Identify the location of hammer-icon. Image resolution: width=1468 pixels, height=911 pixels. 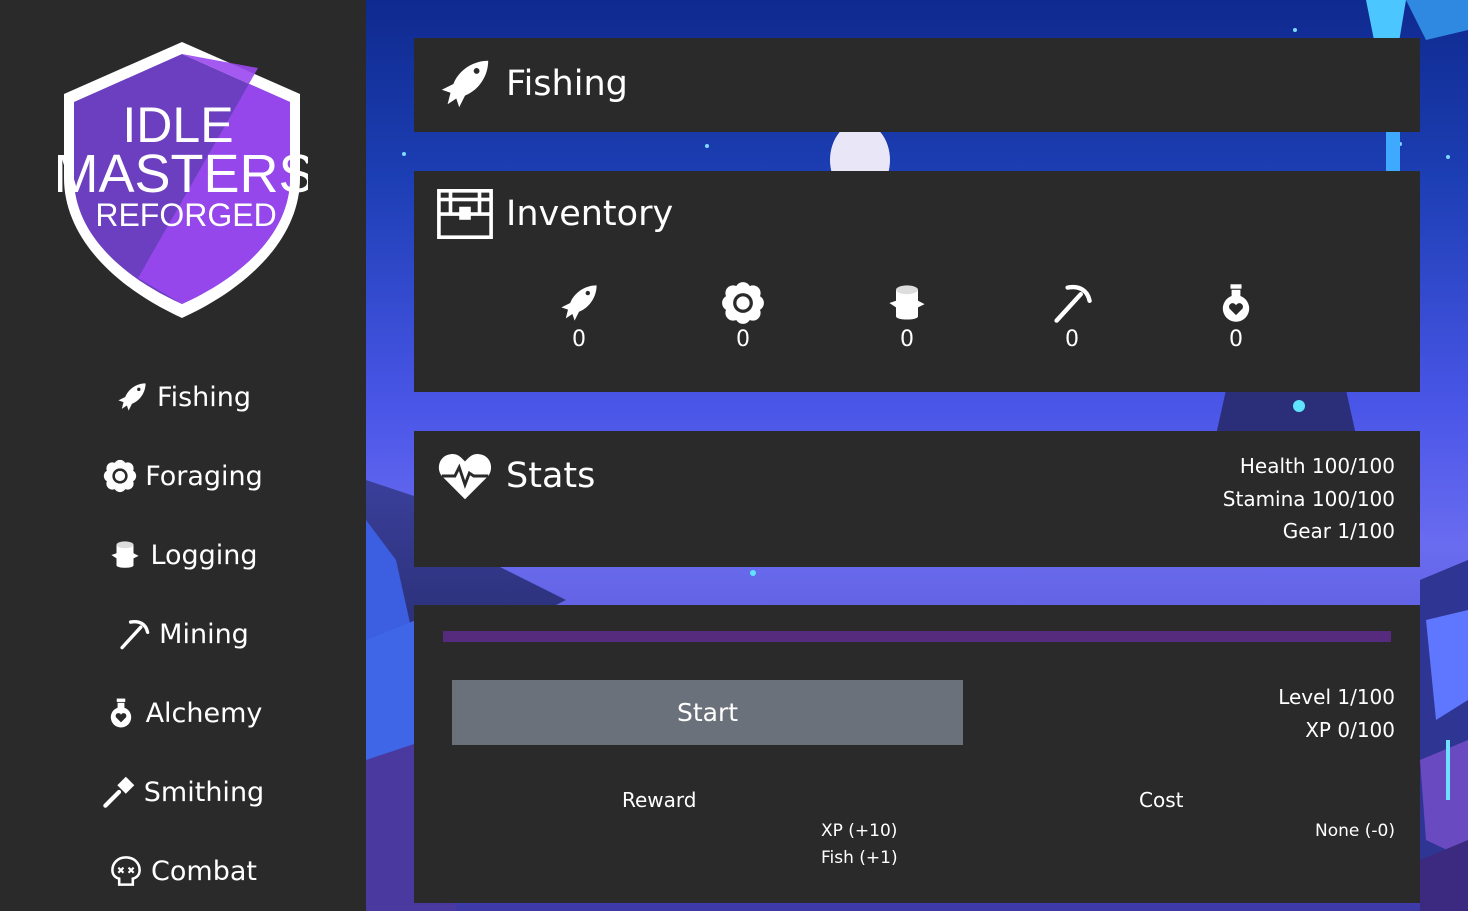
(119, 792).